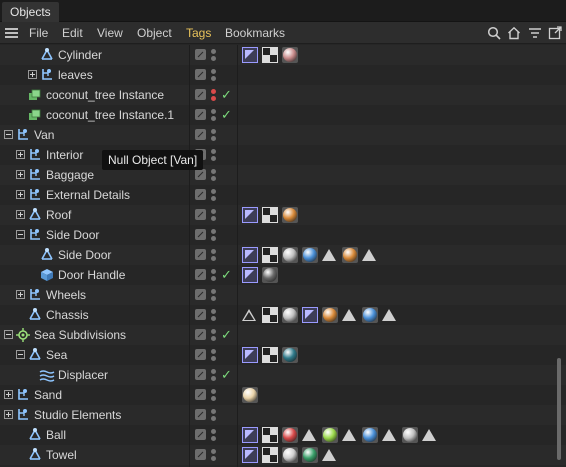 The width and height of the screenshot is (566, 467). What do you see at coordinates (44, 135) in the screenshot?
I see `object-name: Van` at bounding box center [44, 135].